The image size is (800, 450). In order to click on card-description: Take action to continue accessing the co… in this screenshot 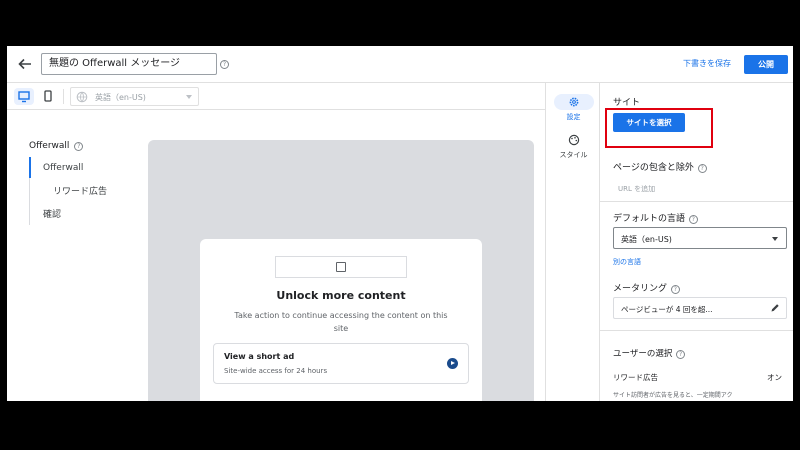, I will do `click(341, 322)`.